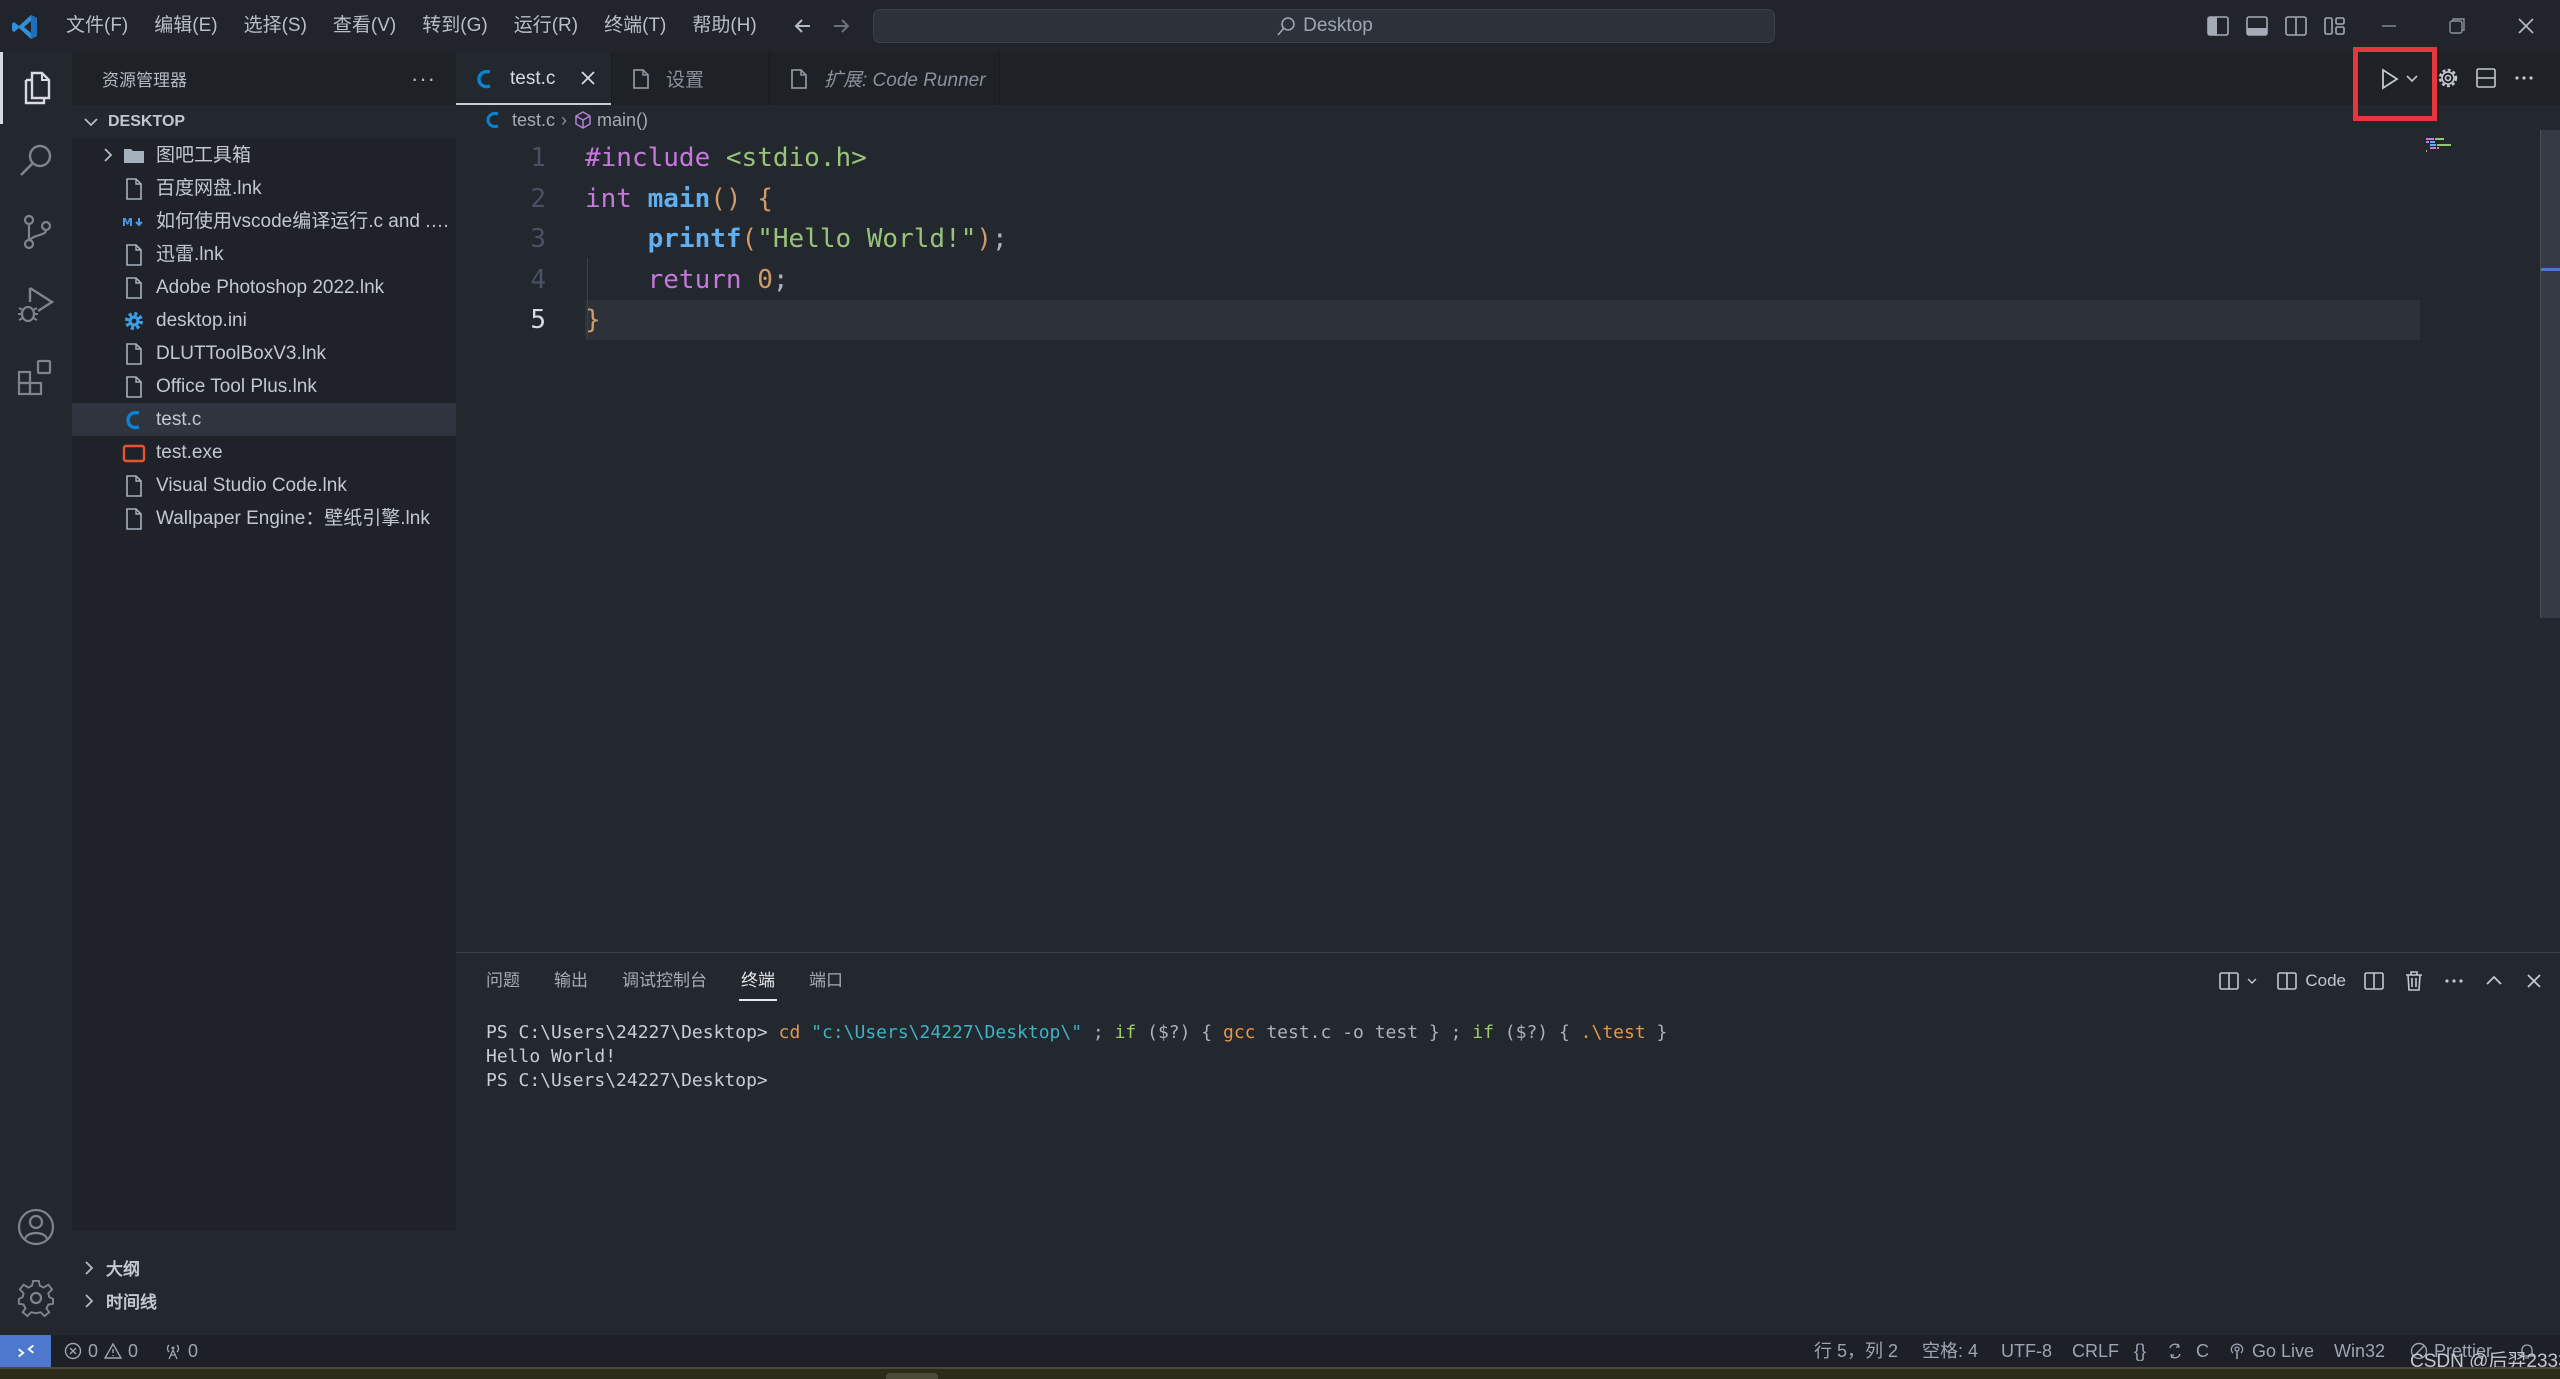 The image size is (2560, 1379). What do you see at coordinates (587, 298) in the screenshot?
I see `indent-guide` at bounding box center [587, 298].